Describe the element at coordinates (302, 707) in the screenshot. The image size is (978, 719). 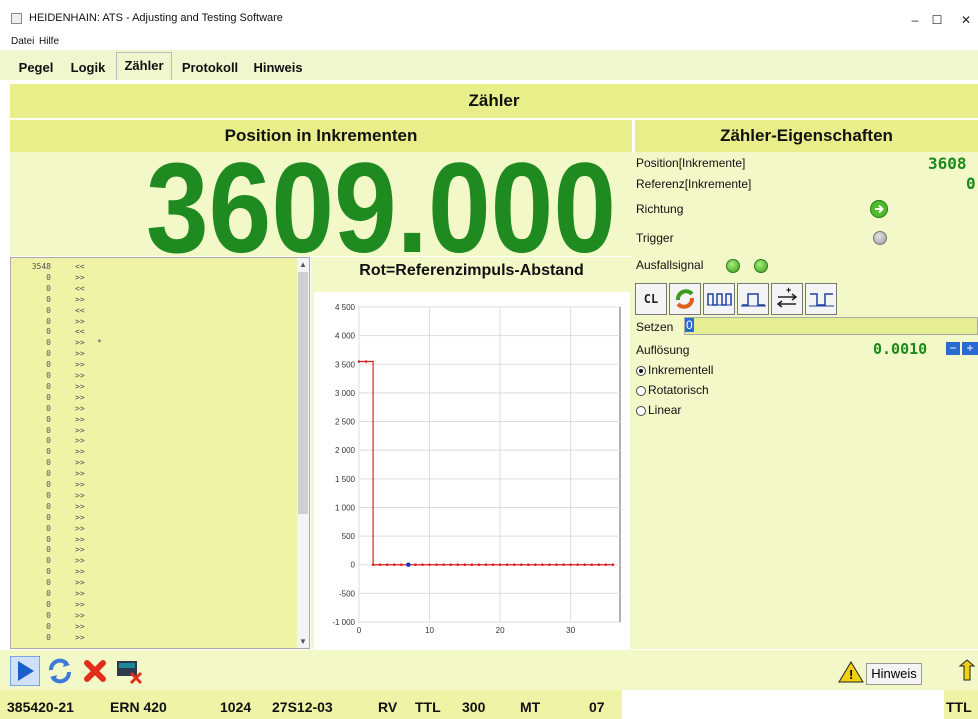
I see `status-code: 27S12-03` at that location.